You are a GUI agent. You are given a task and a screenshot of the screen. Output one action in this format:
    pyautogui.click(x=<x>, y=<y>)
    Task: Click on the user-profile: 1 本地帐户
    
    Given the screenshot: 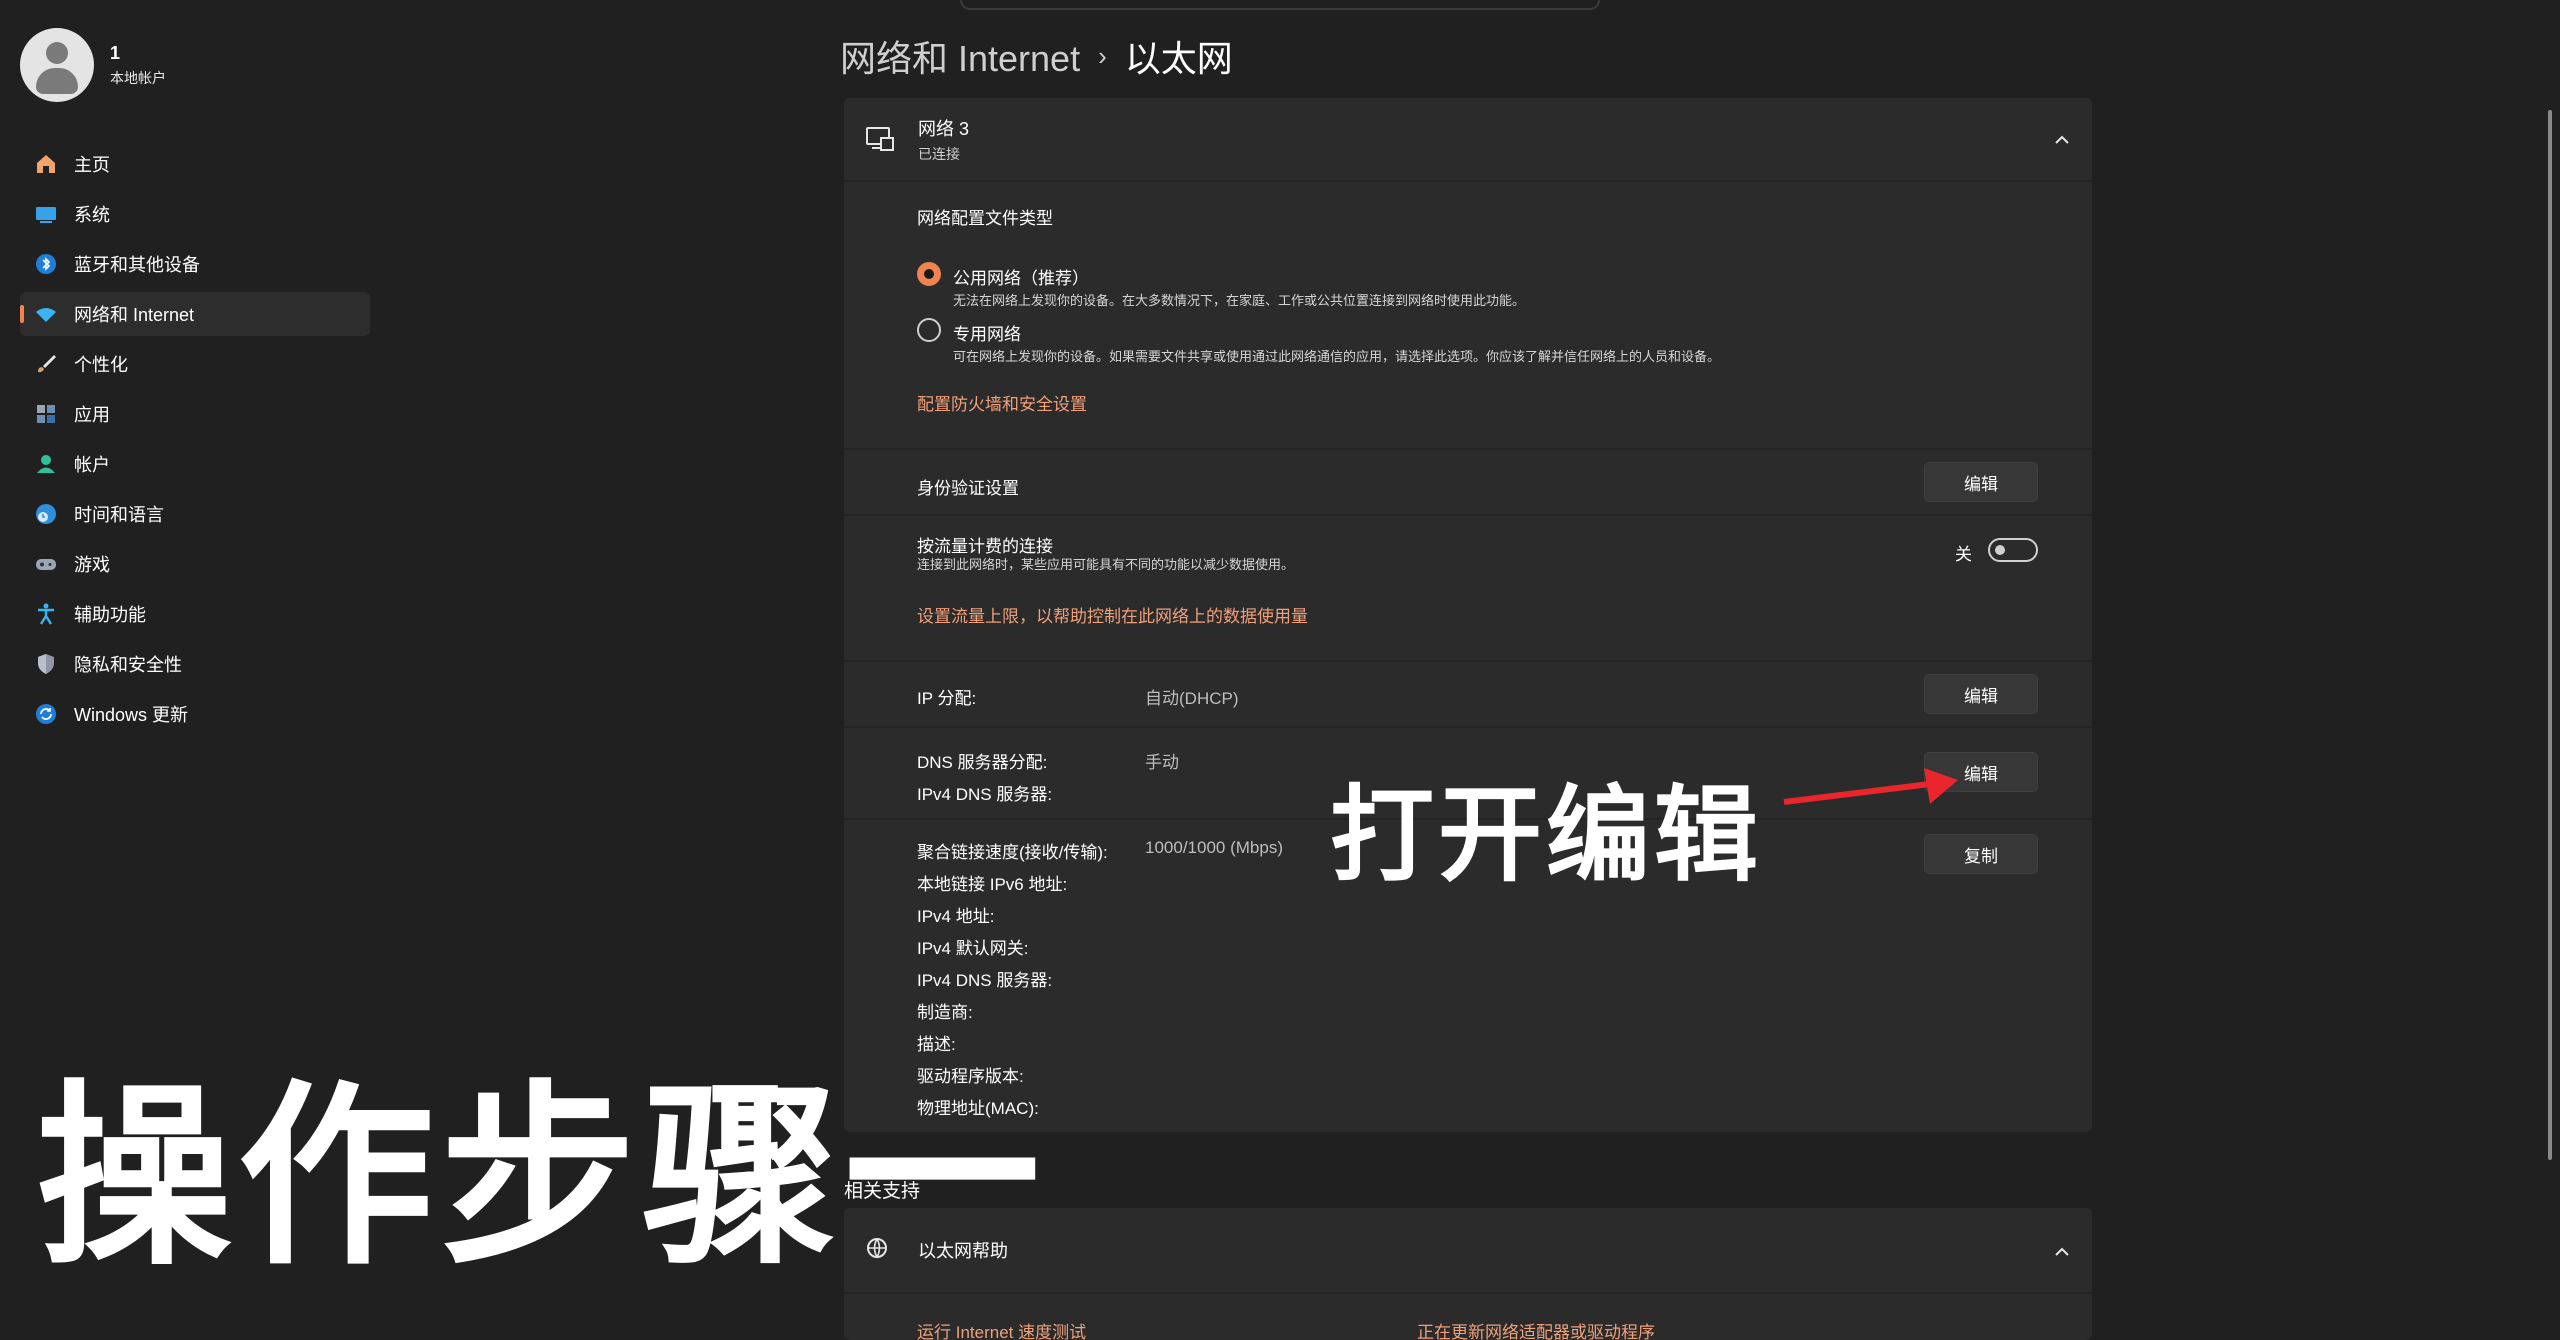 What is the action you would take?
    pyautogui.click(x=93, y=65)
    